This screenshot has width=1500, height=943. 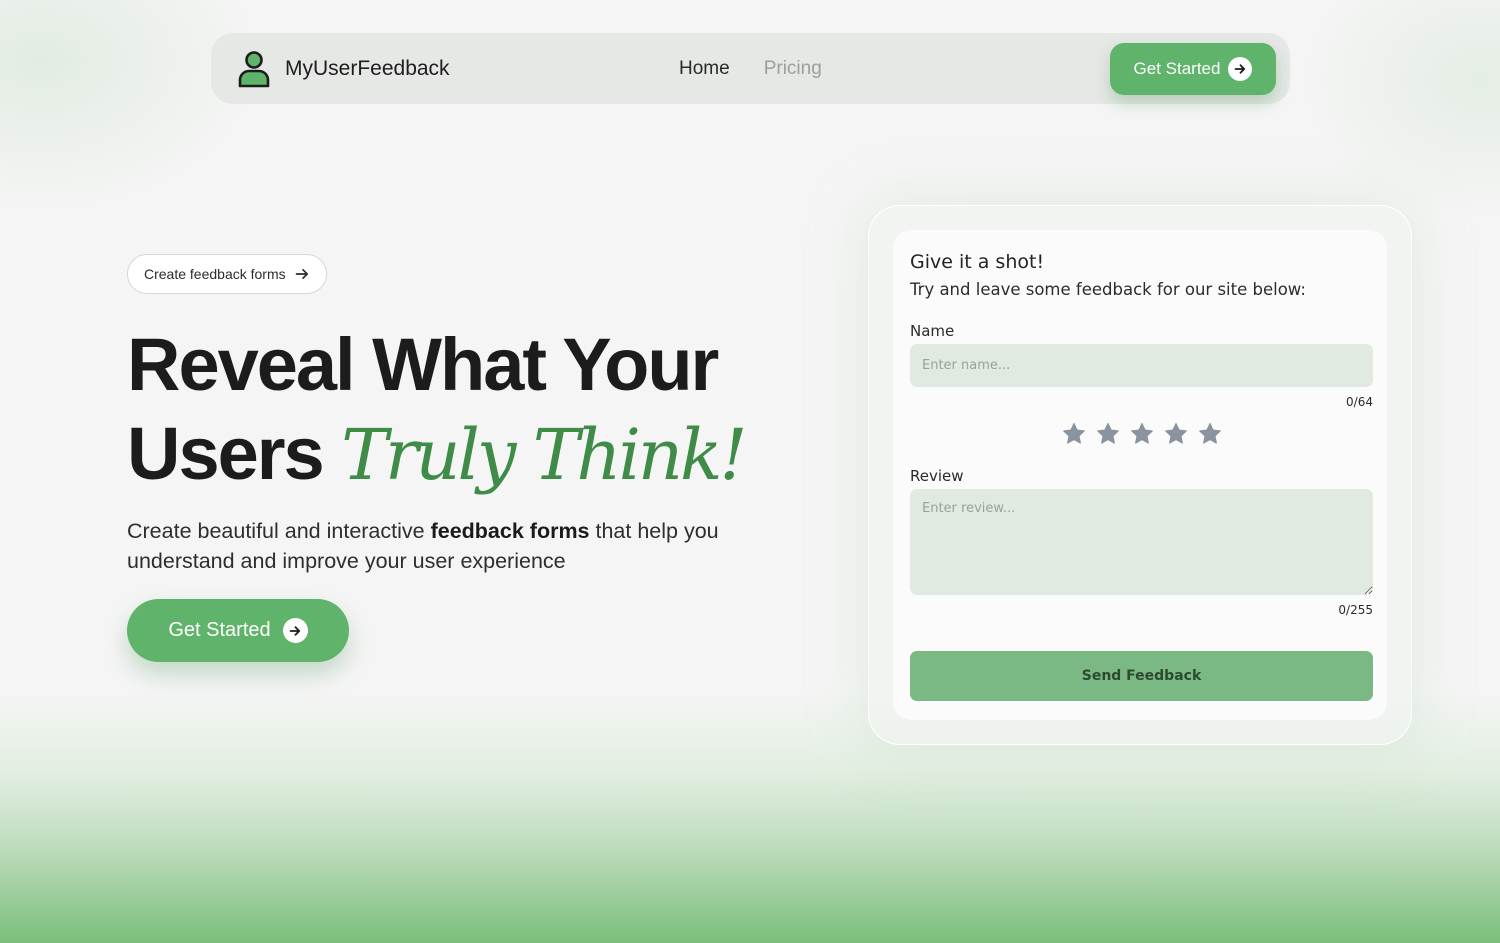 I want to click on name-label: Name, so click(x=932, y=331).